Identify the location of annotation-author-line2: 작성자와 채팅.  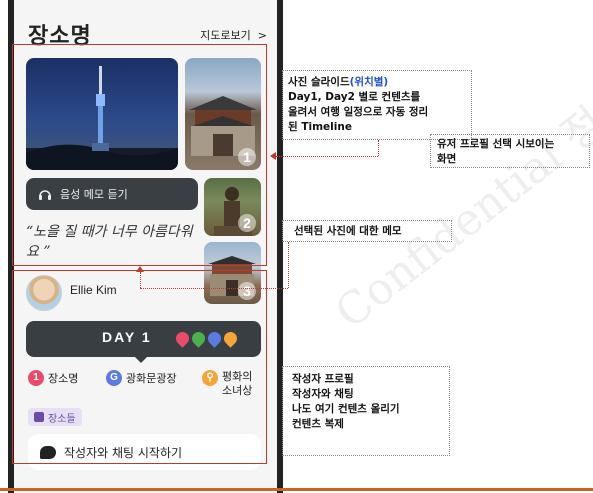
(323, 394).